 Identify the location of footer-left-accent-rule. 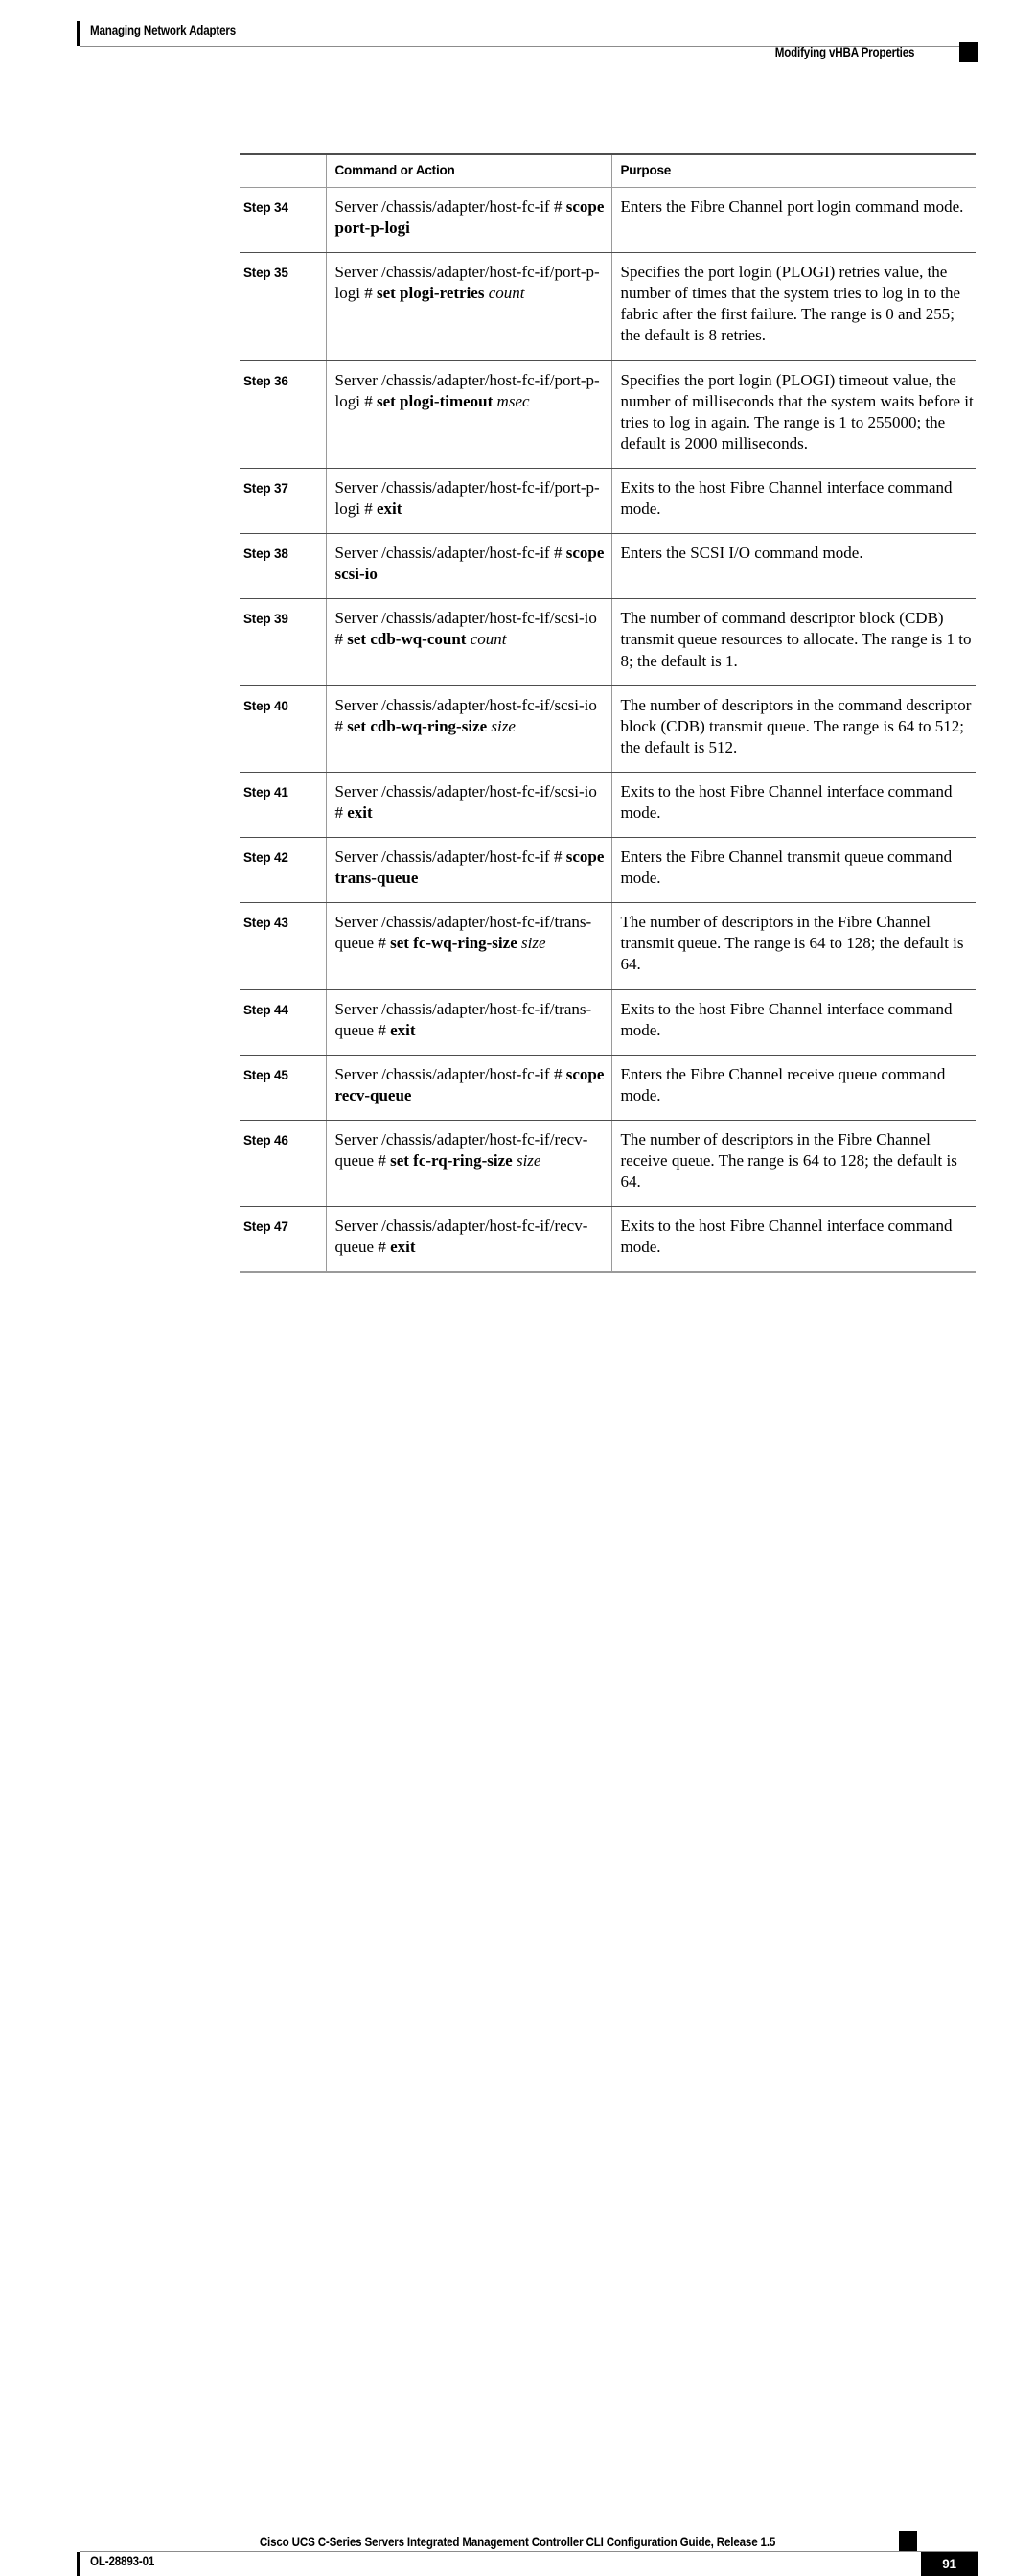
(78, 2564).